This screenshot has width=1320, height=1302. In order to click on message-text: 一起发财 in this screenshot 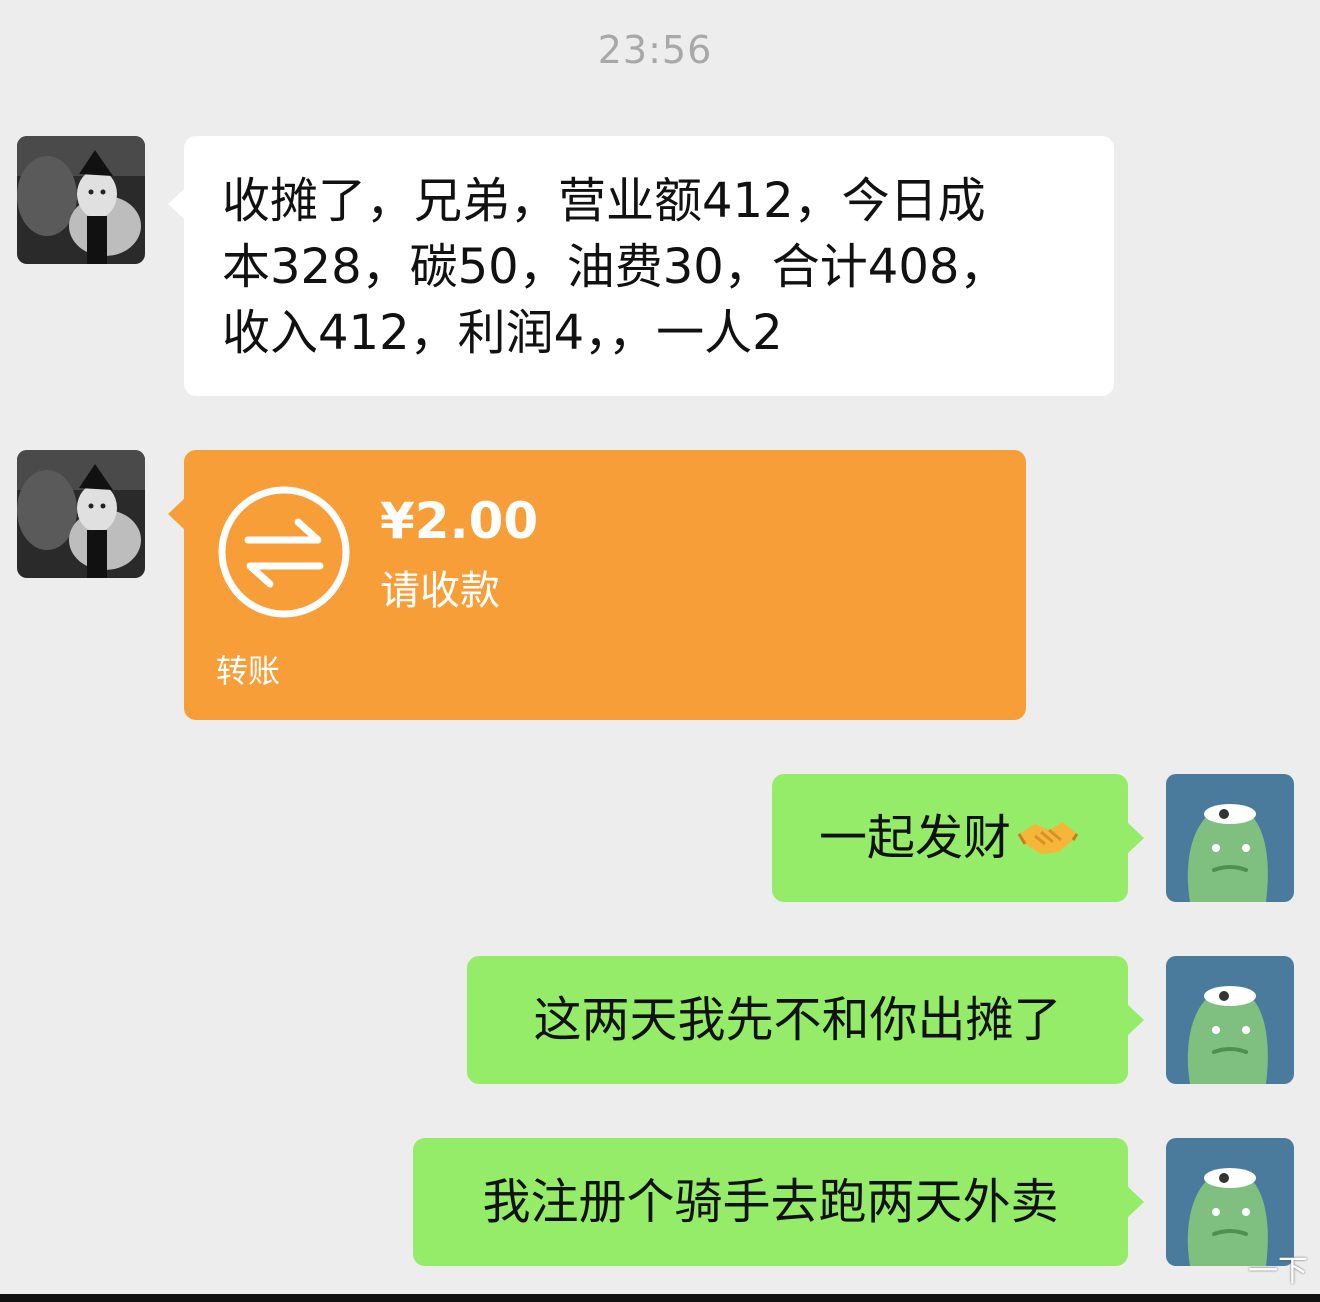, I will do `click(950, 838)`.